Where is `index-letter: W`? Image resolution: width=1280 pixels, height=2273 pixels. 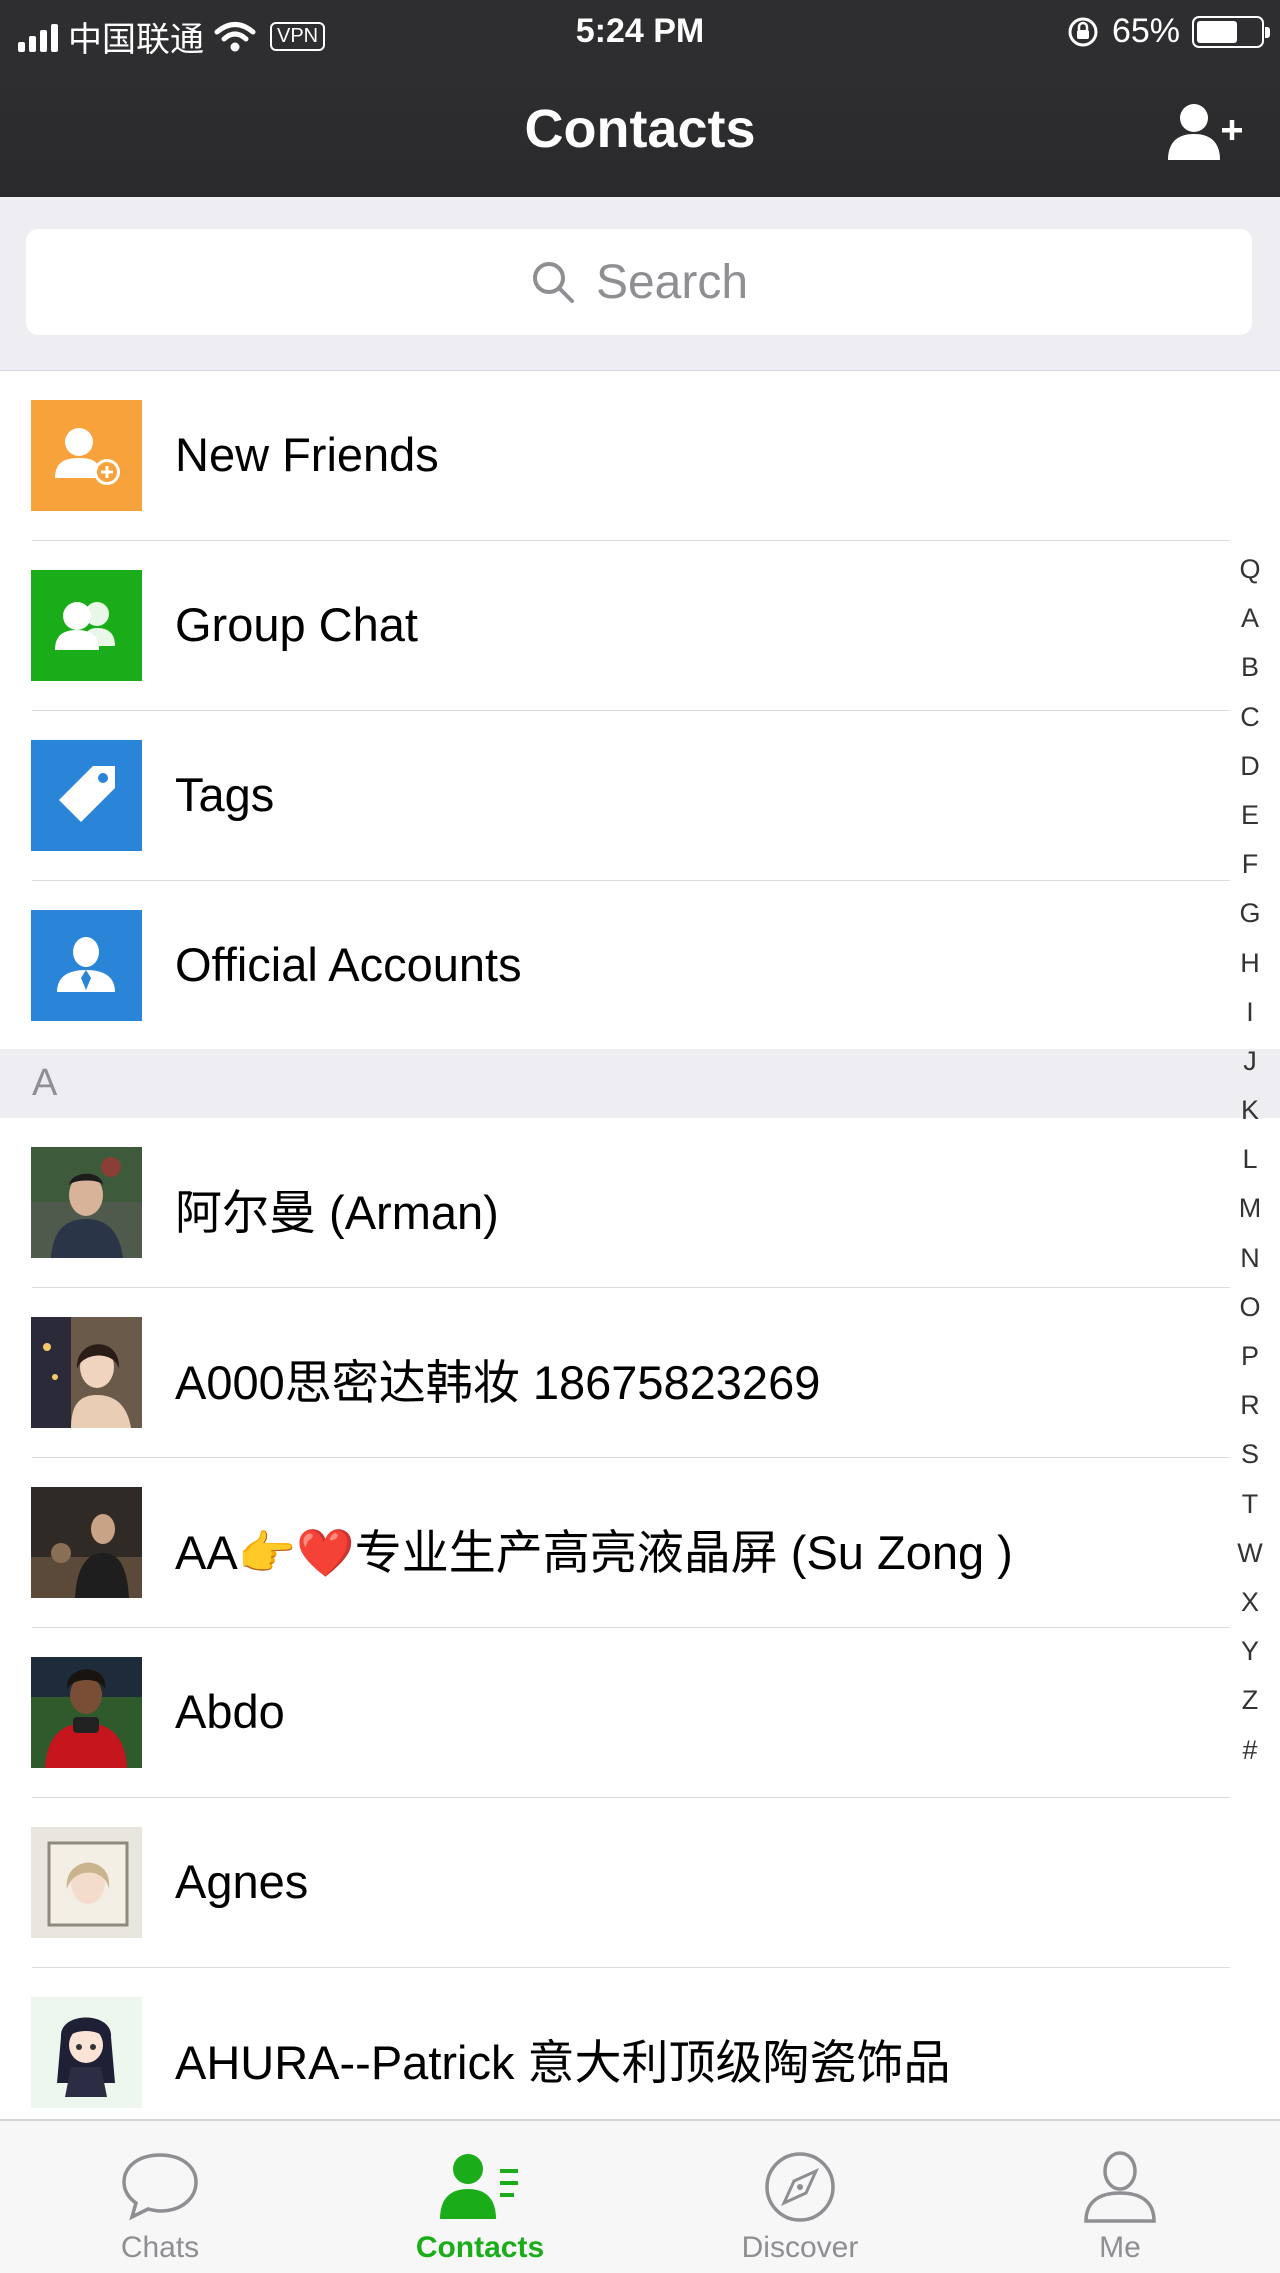 index-letter: W is located at coordinates (1249, 1553).